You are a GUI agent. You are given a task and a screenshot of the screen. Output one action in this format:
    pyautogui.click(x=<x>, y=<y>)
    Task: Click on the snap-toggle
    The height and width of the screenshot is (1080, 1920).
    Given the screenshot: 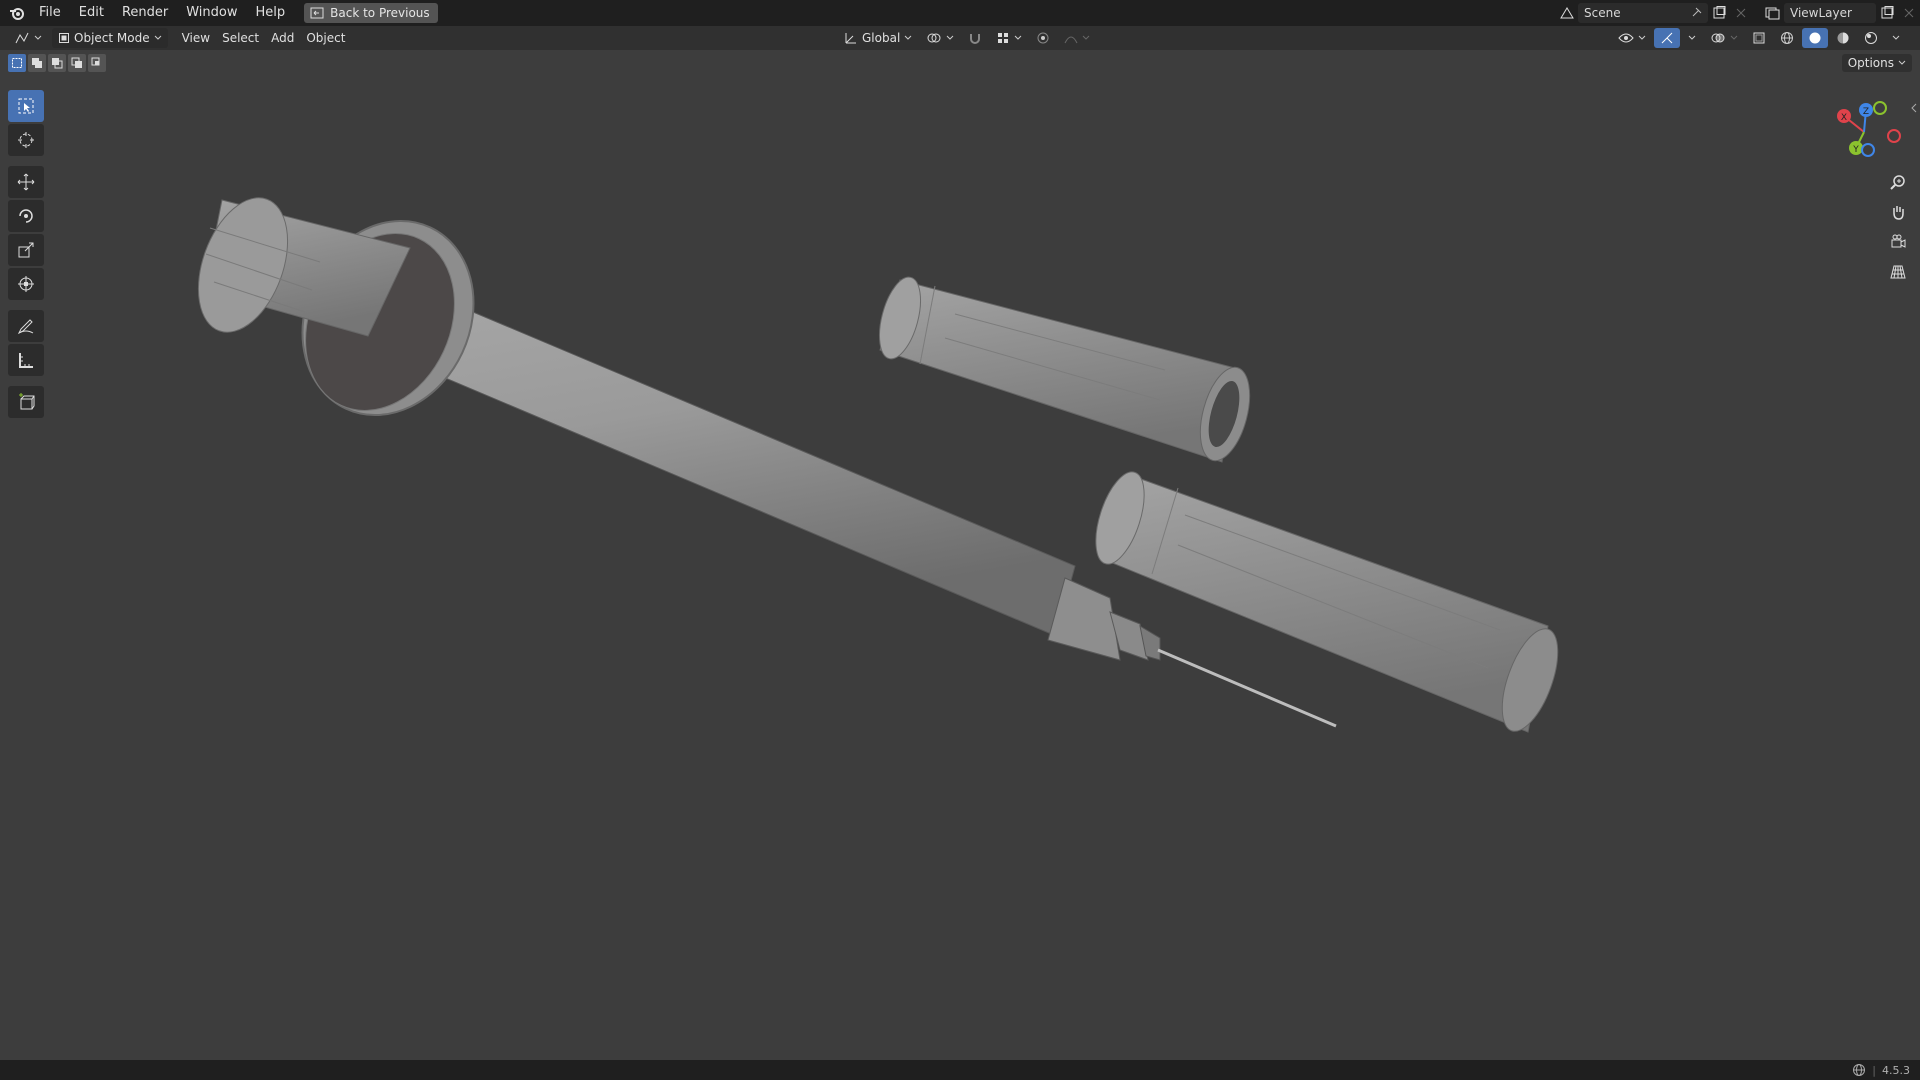 What is the action you would take?
    pyautogui.click(x=975, y=38)
    